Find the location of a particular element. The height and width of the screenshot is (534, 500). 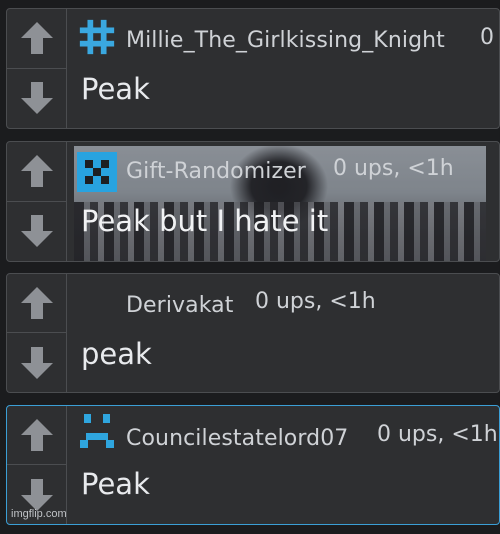

comment-username: Councilestatelord07 is located at coordinates (237, 438).